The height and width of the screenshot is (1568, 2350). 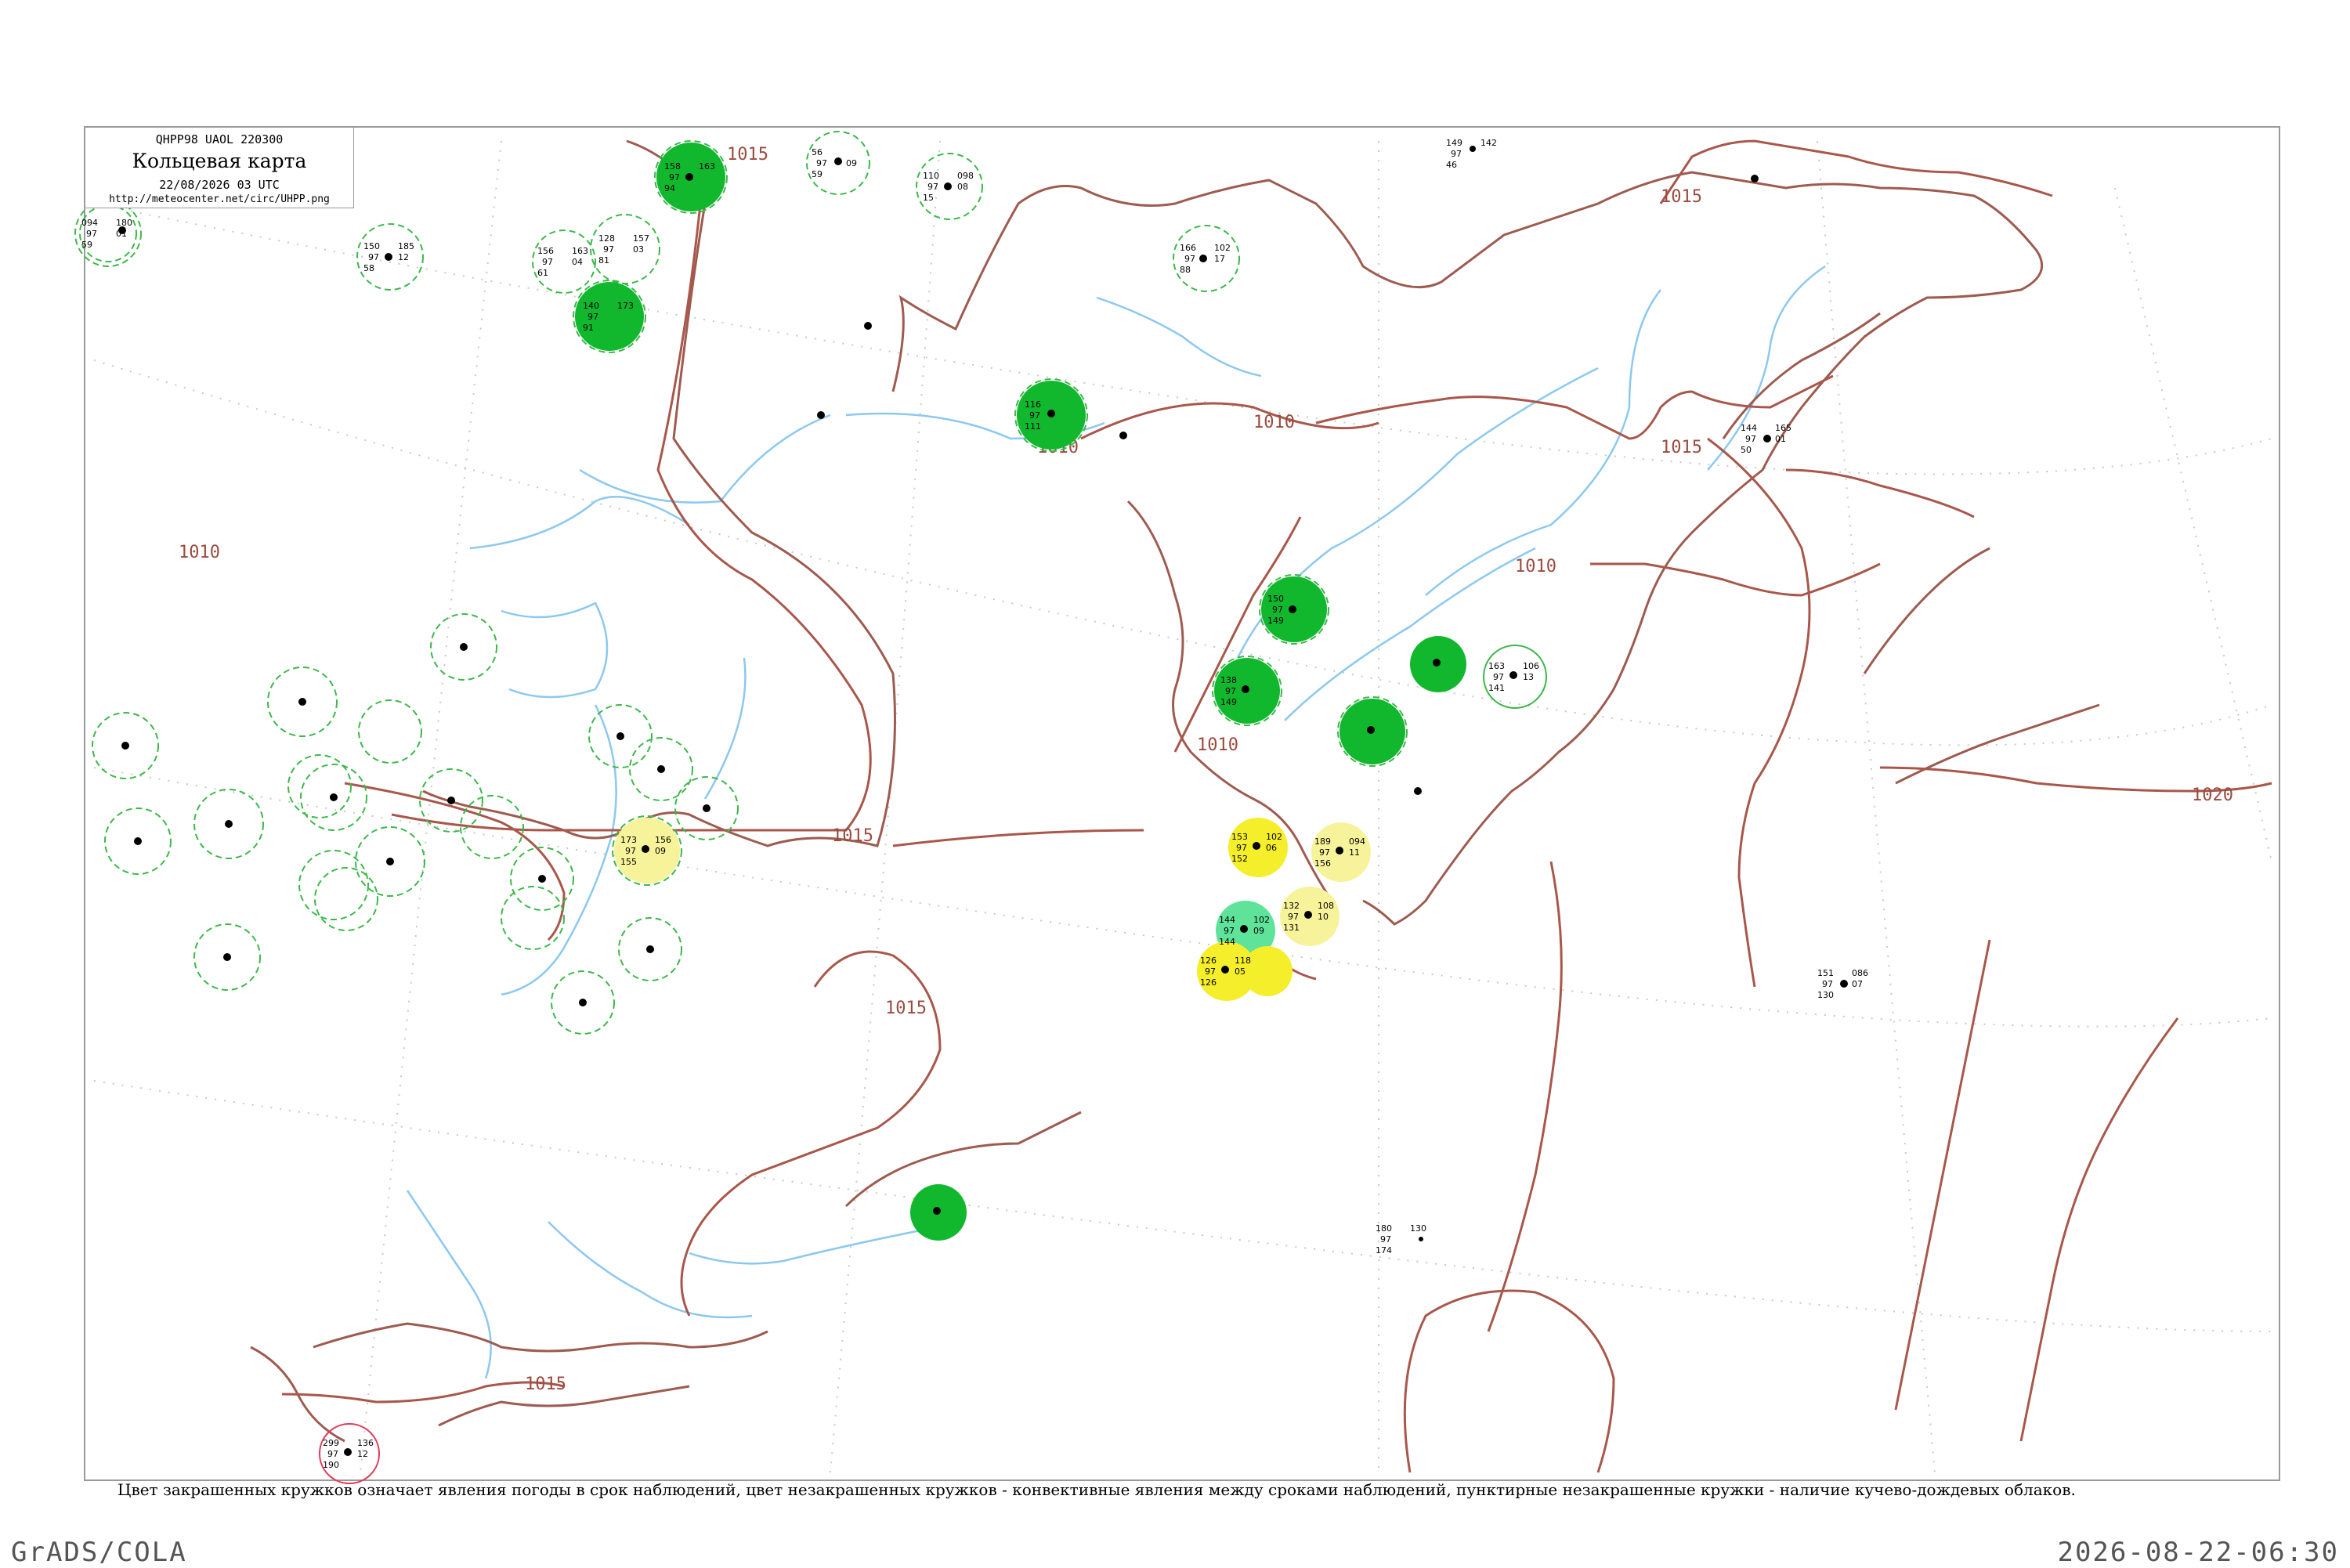 I want to click on map-date: 22/08/2026 03 UTC, so click(x=220, y=185).